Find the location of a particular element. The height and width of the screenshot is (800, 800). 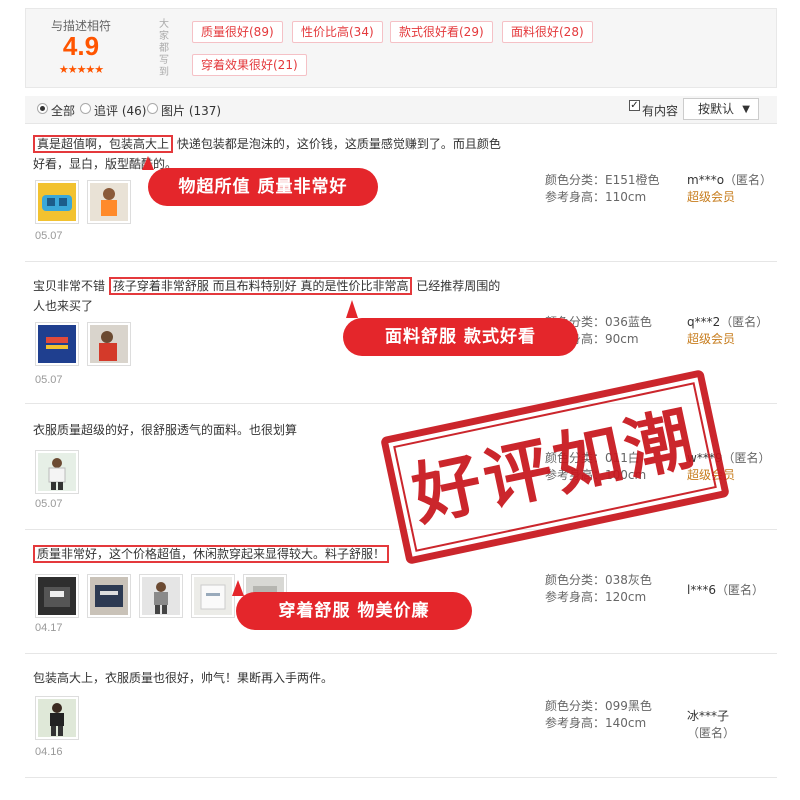

sku-color: 颜色分类：099黑色 is located at coordinates (598, 706).